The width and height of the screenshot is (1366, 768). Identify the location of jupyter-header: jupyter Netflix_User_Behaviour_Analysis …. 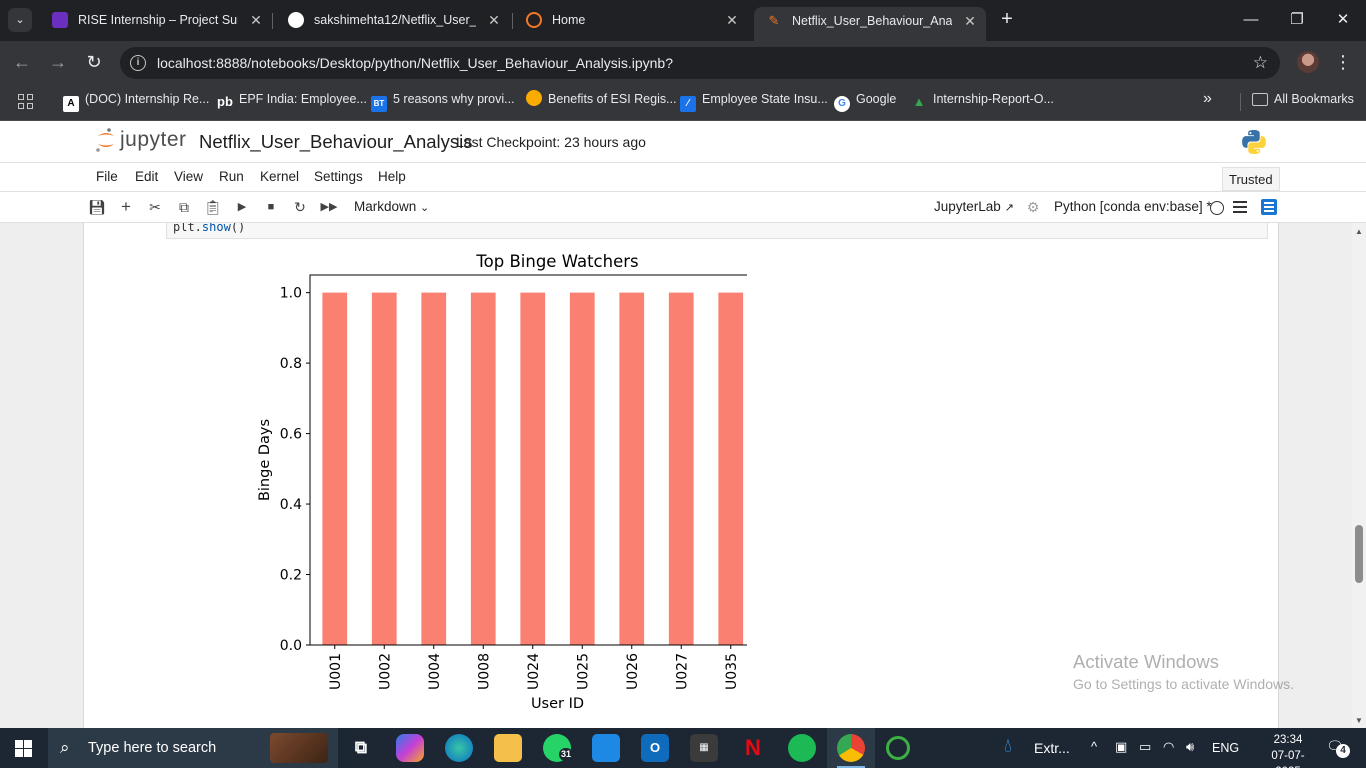
(683, 141).